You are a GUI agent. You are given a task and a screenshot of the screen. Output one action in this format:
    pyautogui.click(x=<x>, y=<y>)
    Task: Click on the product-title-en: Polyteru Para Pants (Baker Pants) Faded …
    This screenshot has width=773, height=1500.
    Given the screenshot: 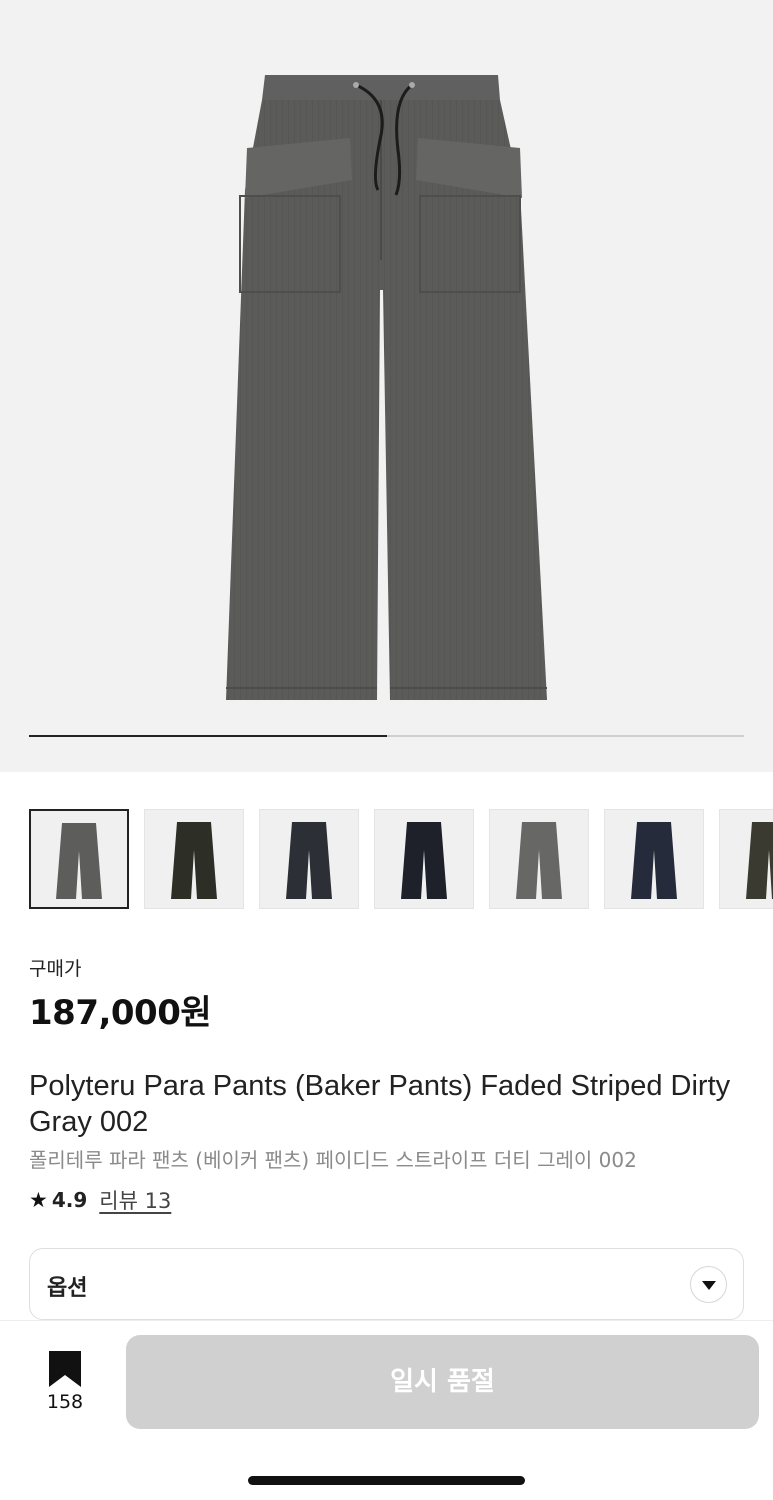 What is the action you would take?
    pyautogui.click(x=380, y=1104)
    